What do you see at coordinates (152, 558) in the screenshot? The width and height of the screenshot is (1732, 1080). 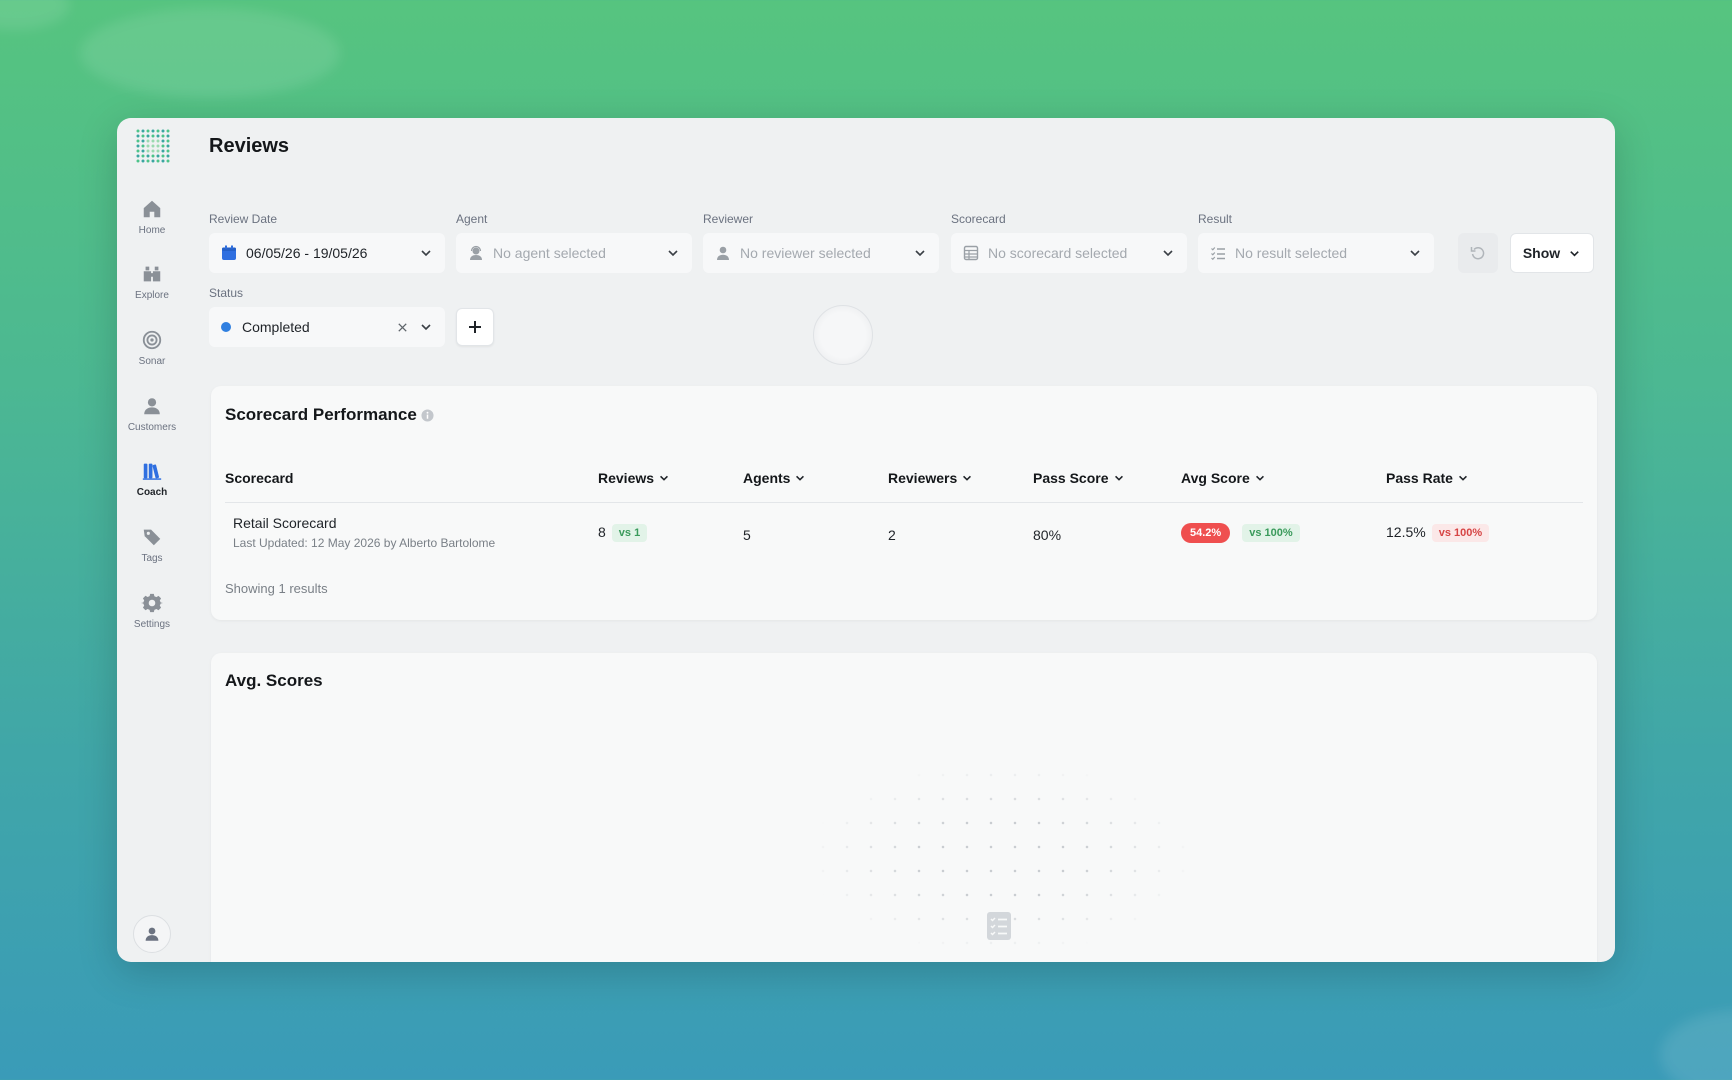 I see `sidebar-item-label: Tags` at bounding box center [152, 558].